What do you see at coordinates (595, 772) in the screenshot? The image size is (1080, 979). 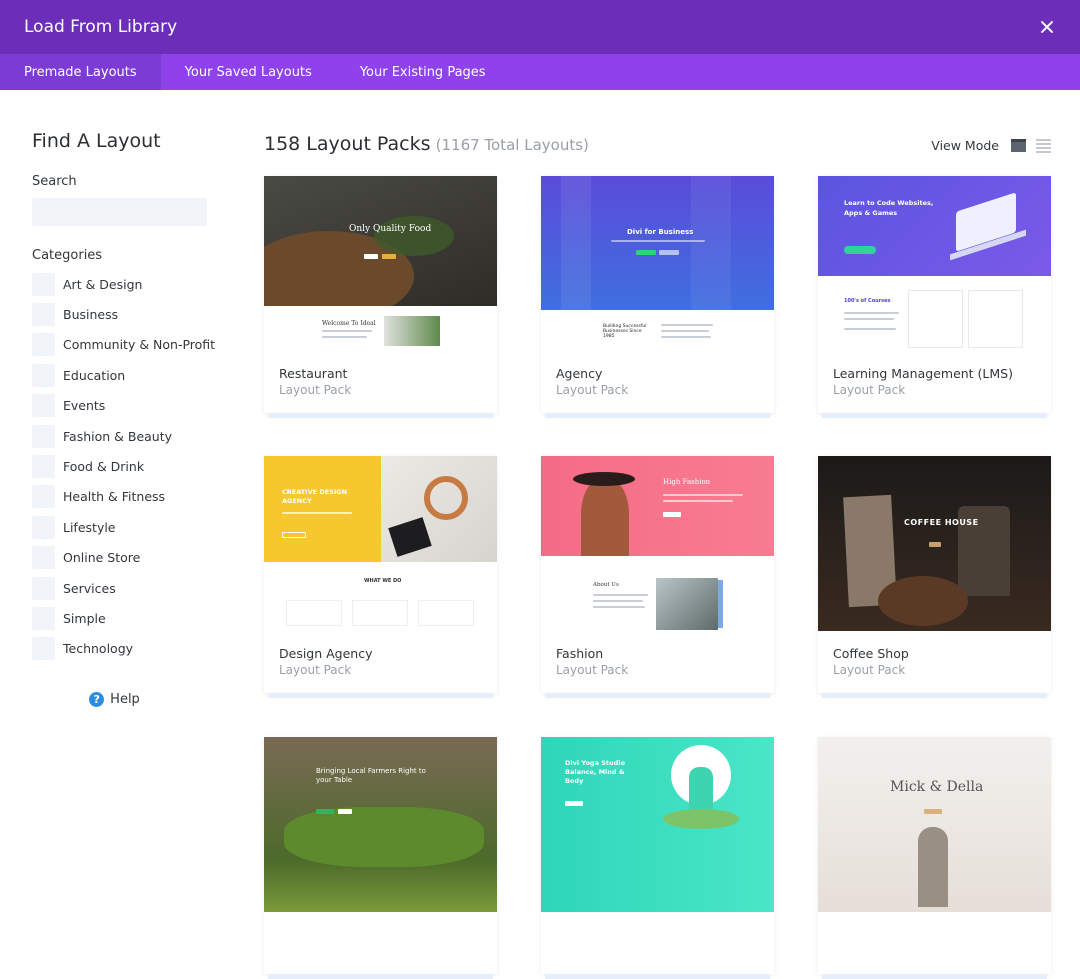 I see `thumb-headline: Divi Yoga Studio Balance, Mind & Body` at bounding box center [595, 772].